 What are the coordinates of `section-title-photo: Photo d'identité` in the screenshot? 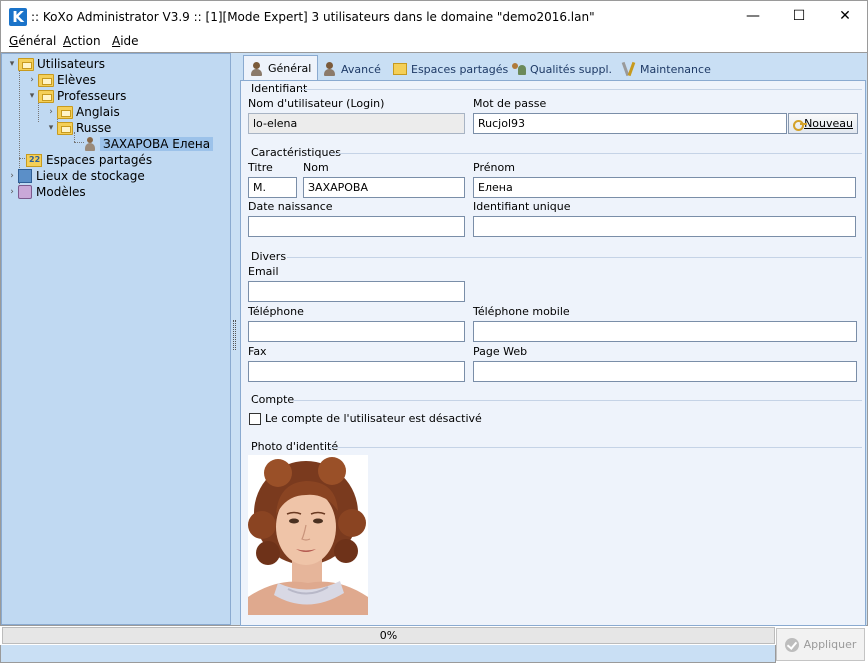 It's located at (295, 446).